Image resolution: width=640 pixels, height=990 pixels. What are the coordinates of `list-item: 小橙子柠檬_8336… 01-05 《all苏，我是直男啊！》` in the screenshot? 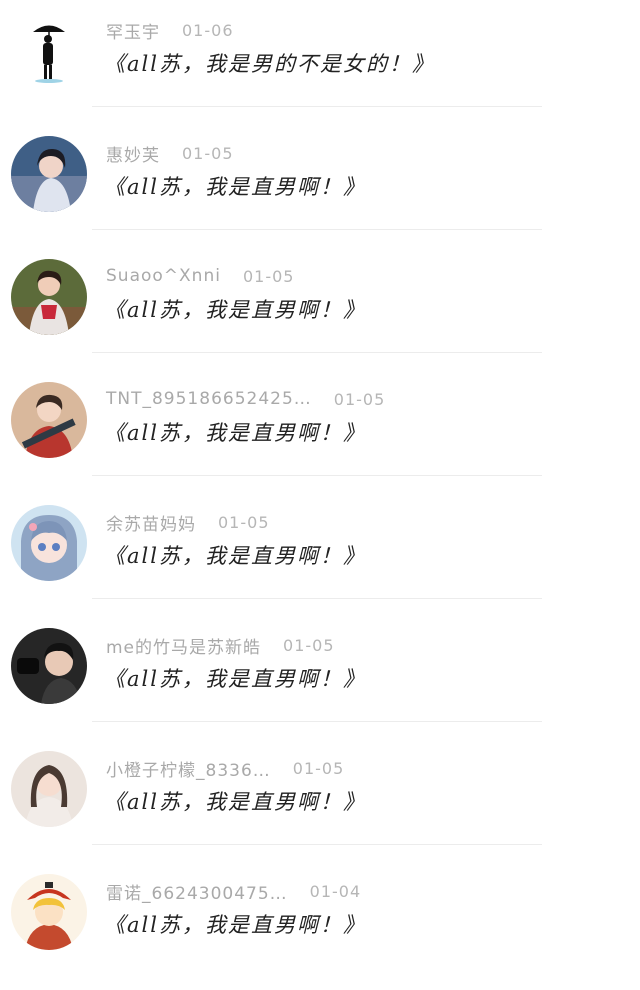 It's located at (320, 805).